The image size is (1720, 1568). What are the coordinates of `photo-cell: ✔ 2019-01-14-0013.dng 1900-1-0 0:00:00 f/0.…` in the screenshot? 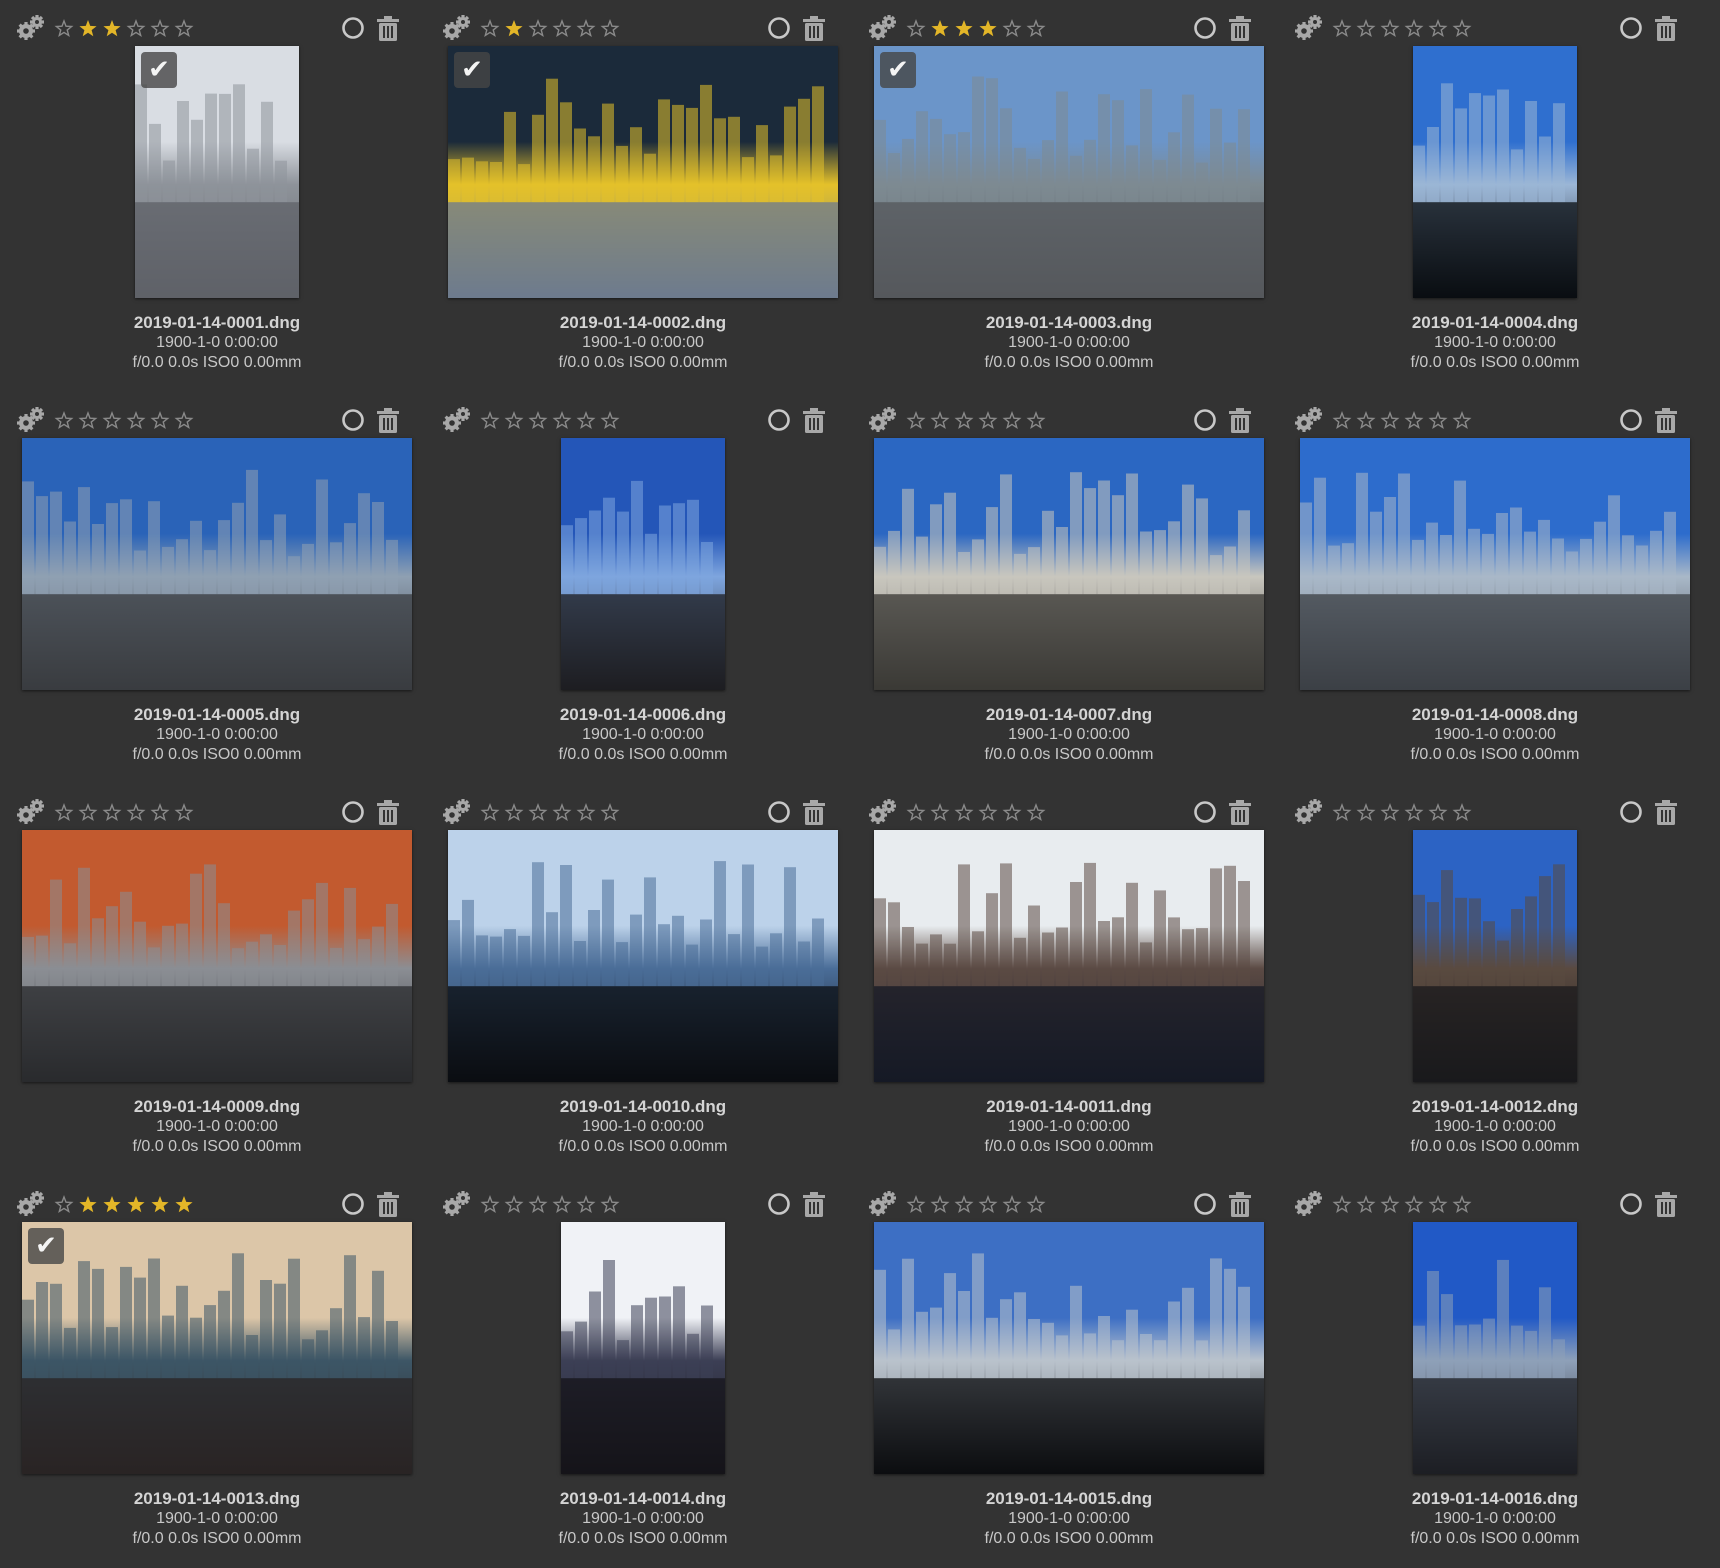 It's located at (217, 1372).